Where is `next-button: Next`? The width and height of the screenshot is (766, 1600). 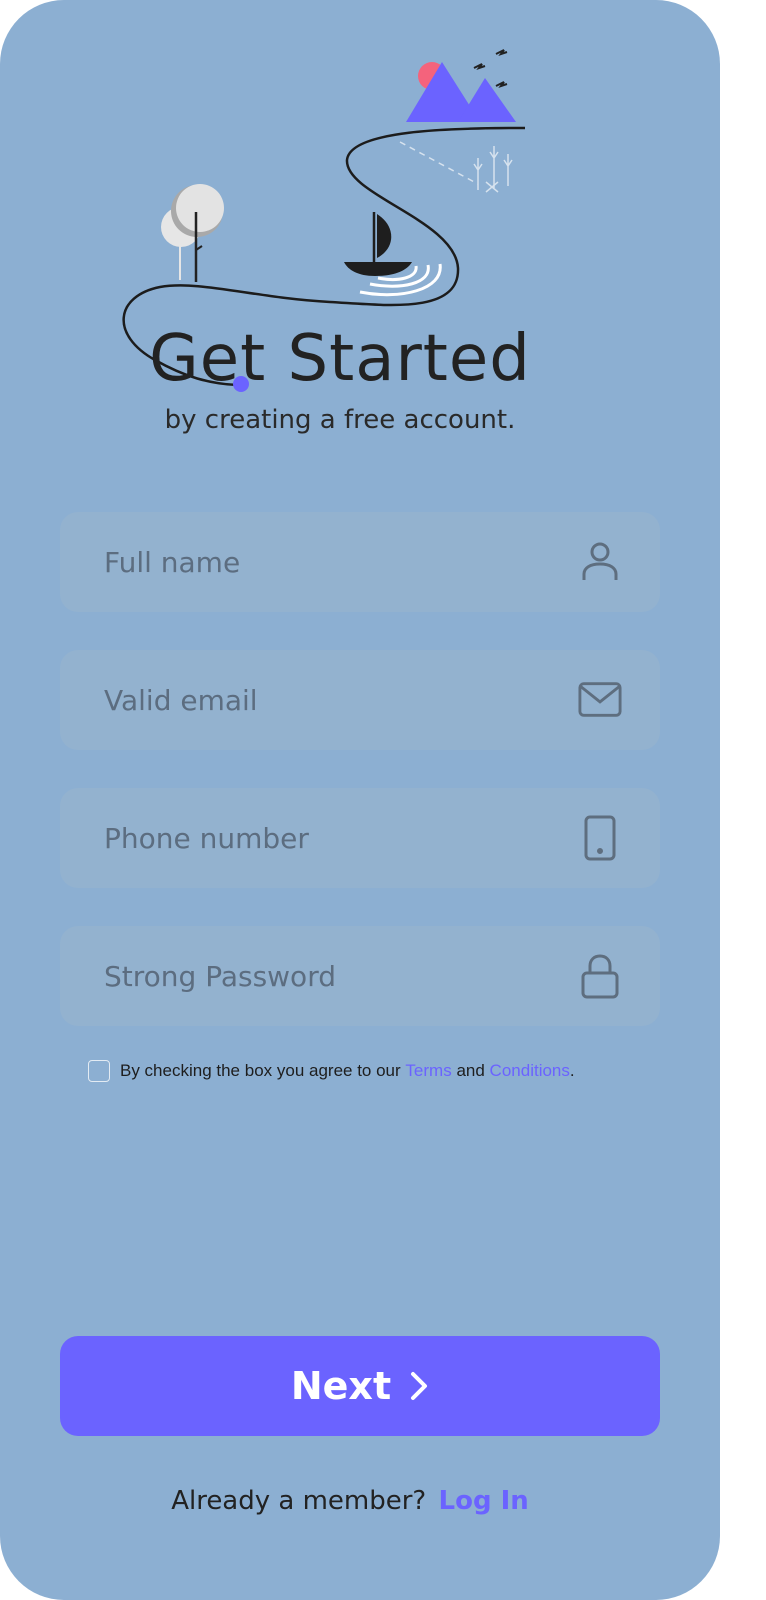
next-button: Next is located at coordinates (360, 1386).